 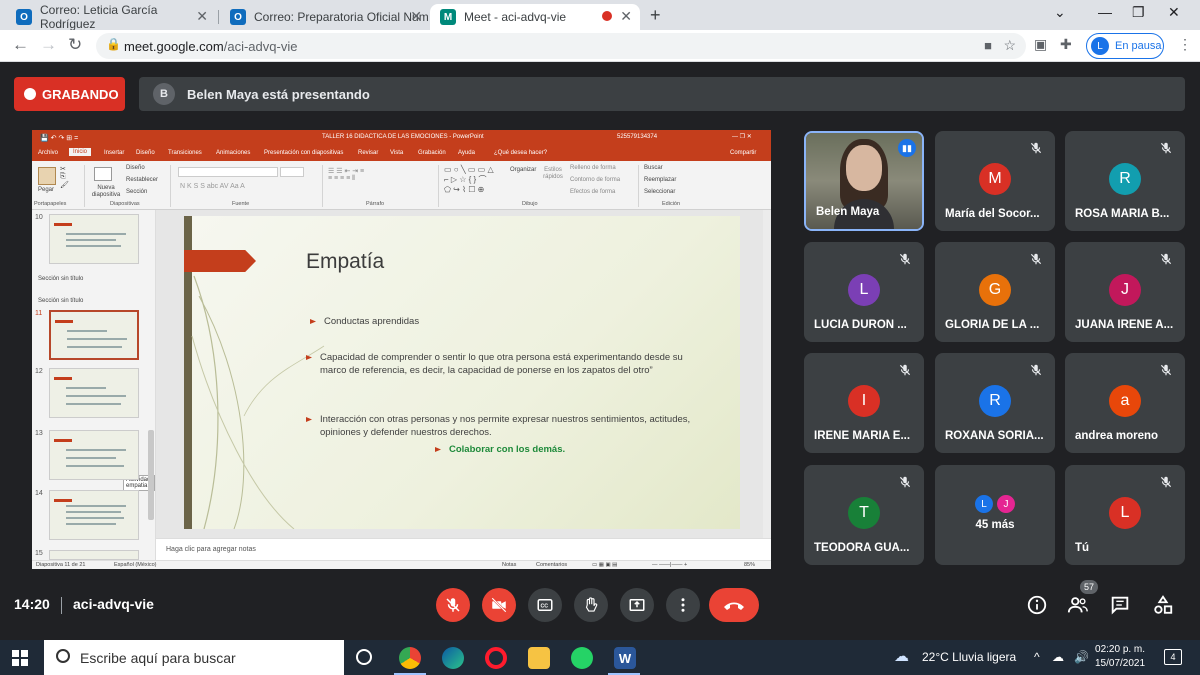 What do you see at coordinates (20, 45) in the screenshot?
I see `back-icon: ←` at bounding box center [20, 45].